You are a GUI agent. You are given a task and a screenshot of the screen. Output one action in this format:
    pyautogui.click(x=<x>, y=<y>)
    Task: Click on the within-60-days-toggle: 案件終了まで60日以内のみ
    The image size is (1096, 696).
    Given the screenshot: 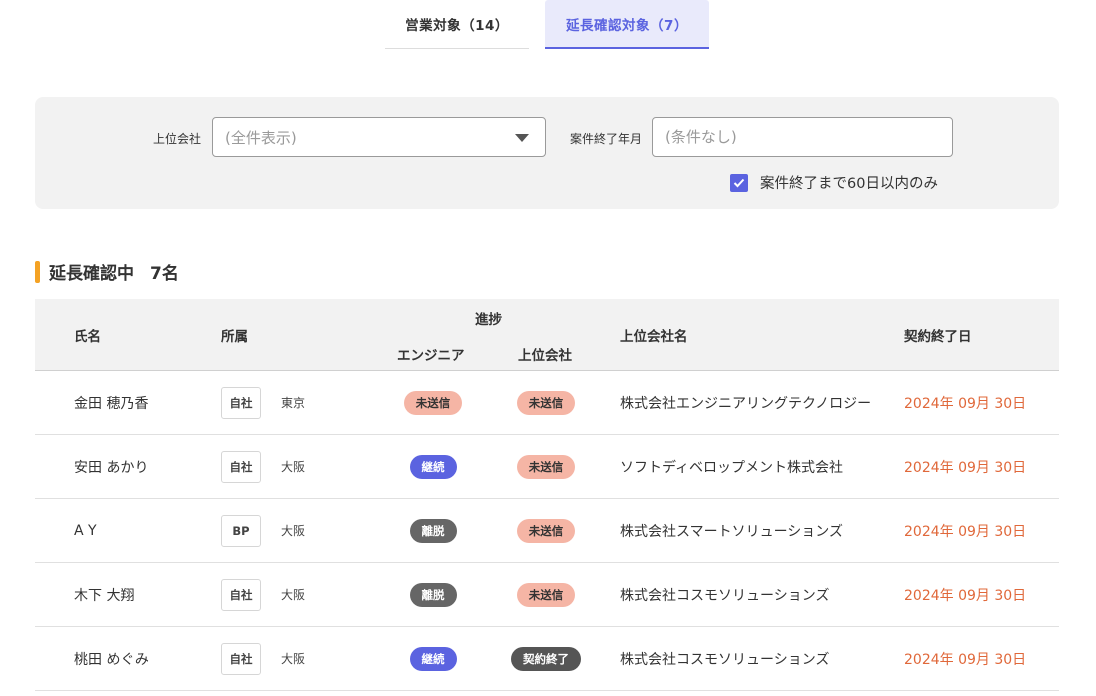 What is the action you would take?
    pyautogui.click(x=834, y=182)
    